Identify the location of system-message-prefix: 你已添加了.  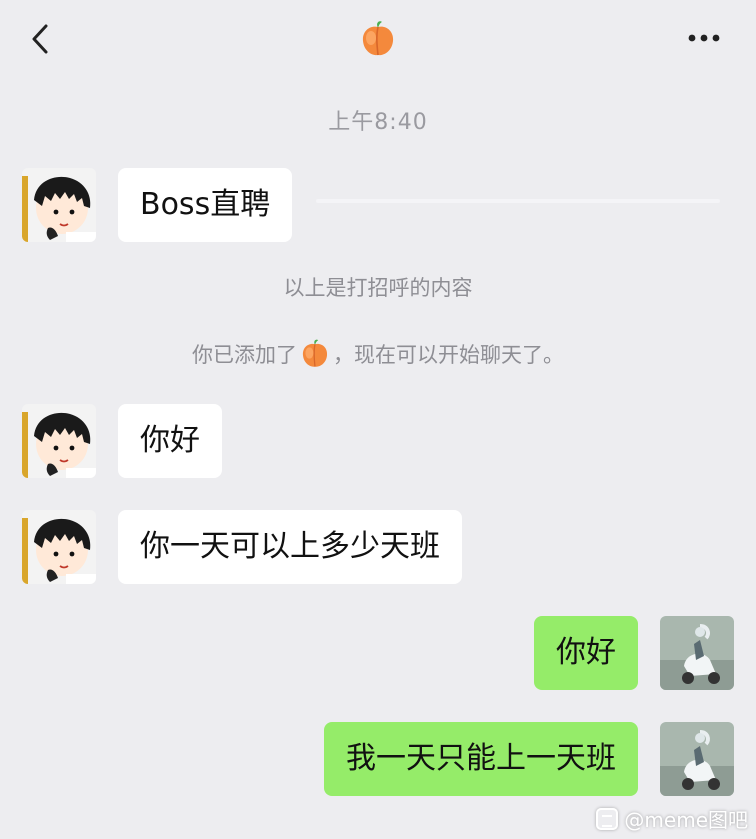
(244, 355).